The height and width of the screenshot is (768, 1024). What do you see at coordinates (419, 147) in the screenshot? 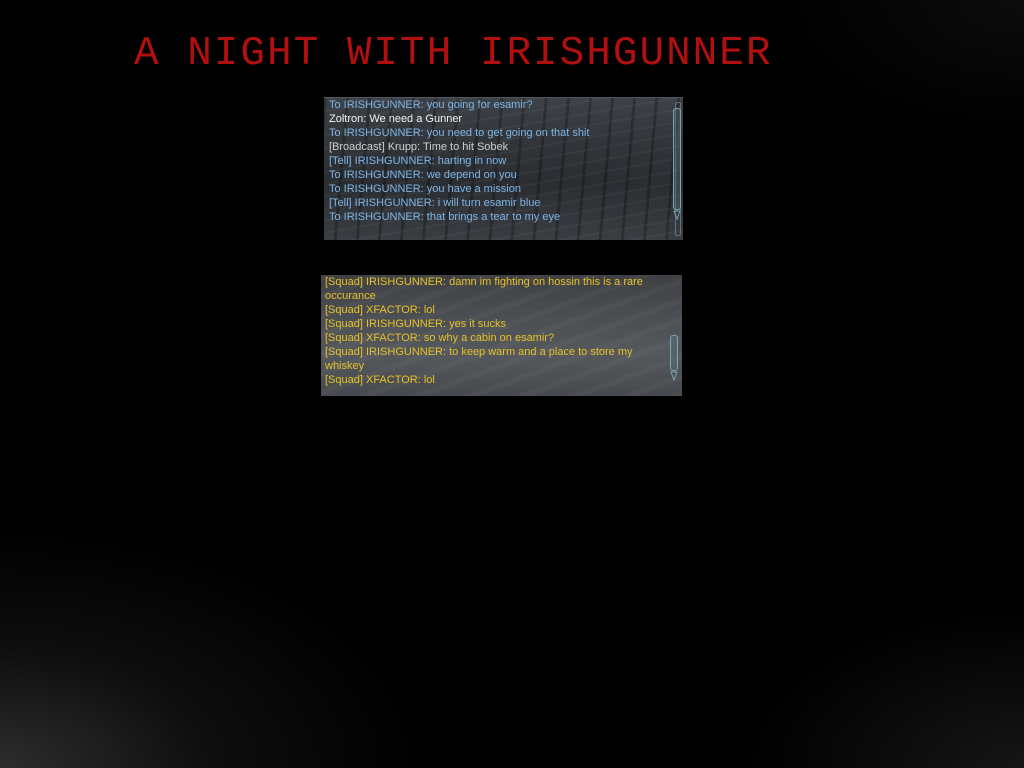
I see `chat-message: [Broadcast] Krupp: Time to hit Sobek` at bounding box center [419, 147].